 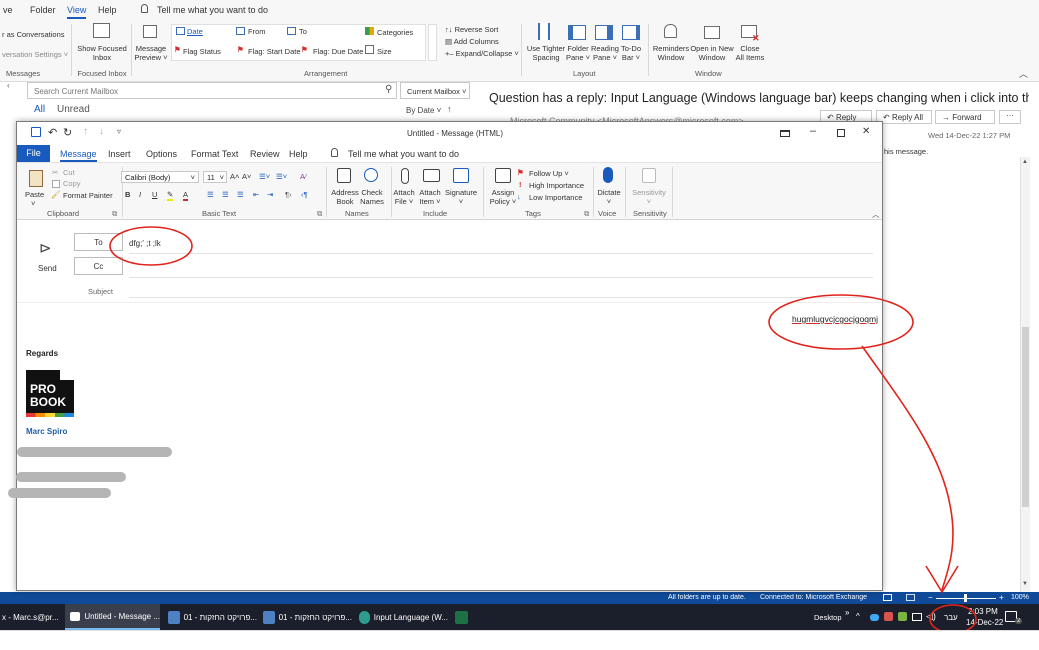 What do you see at coordinates (151, 246) in the screenshot?
I see `annotation-circle-to-field` at bounding box center [151, 246].